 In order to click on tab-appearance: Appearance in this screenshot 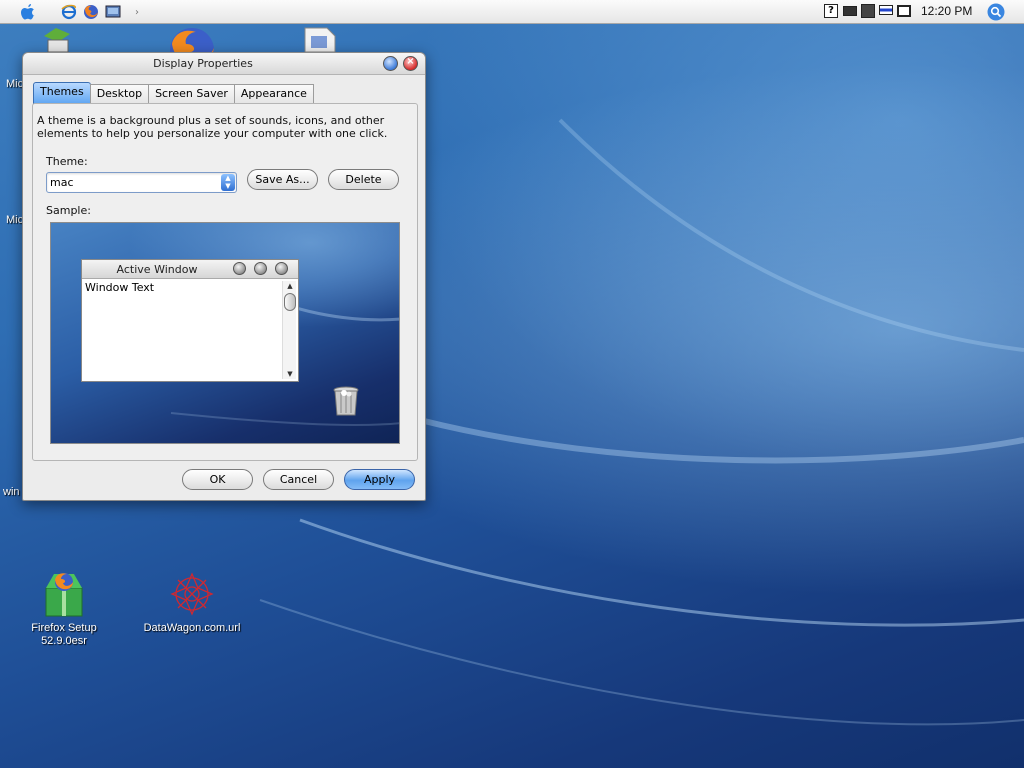, I will do `click(273, 94)`.